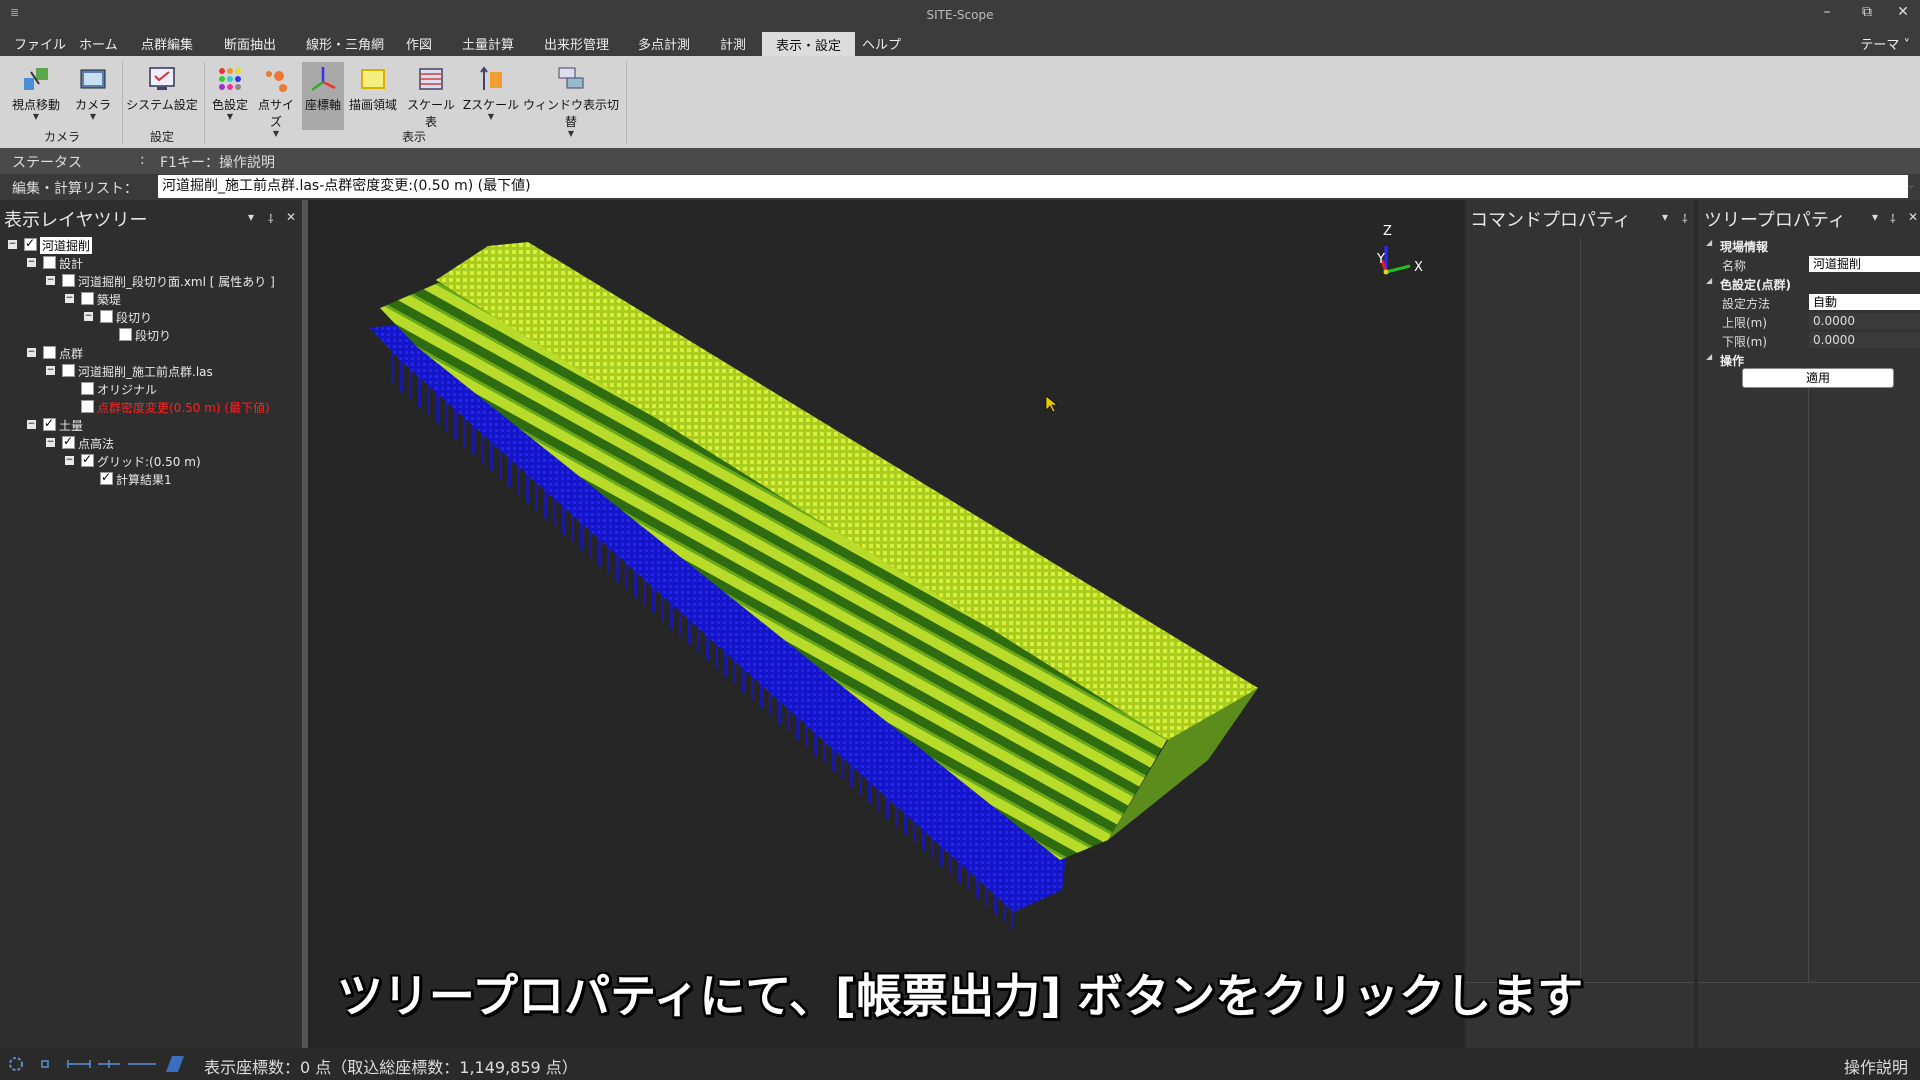  What do you see at coordinates (664, 43) in the screenshot?
I see `menu-multipoint: 多点計測` at bounding box center [664, 43].